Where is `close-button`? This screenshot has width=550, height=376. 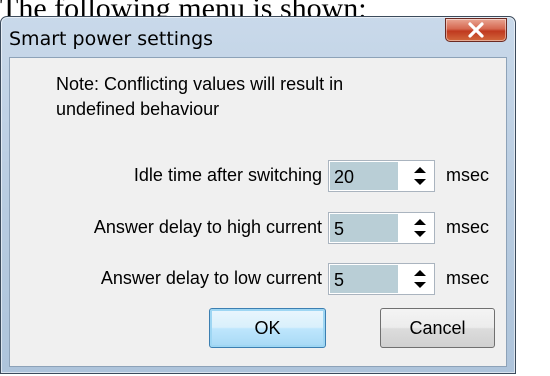 close-button is located at coordinates (476, 30).